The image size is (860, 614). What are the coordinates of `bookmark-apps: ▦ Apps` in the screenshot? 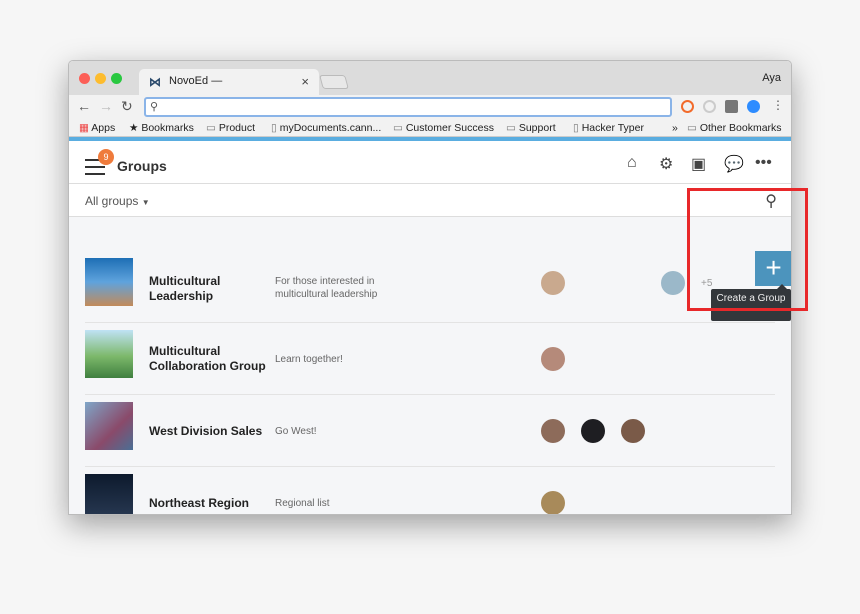 It's located at (97, 128).